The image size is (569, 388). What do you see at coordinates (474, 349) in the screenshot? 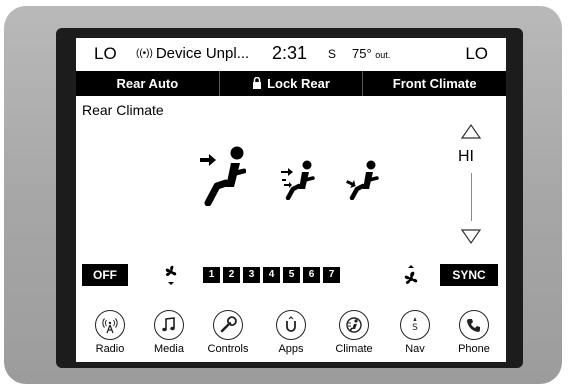
I see `nav-item-phone-label: Phone` at bounding box center [474, 349].